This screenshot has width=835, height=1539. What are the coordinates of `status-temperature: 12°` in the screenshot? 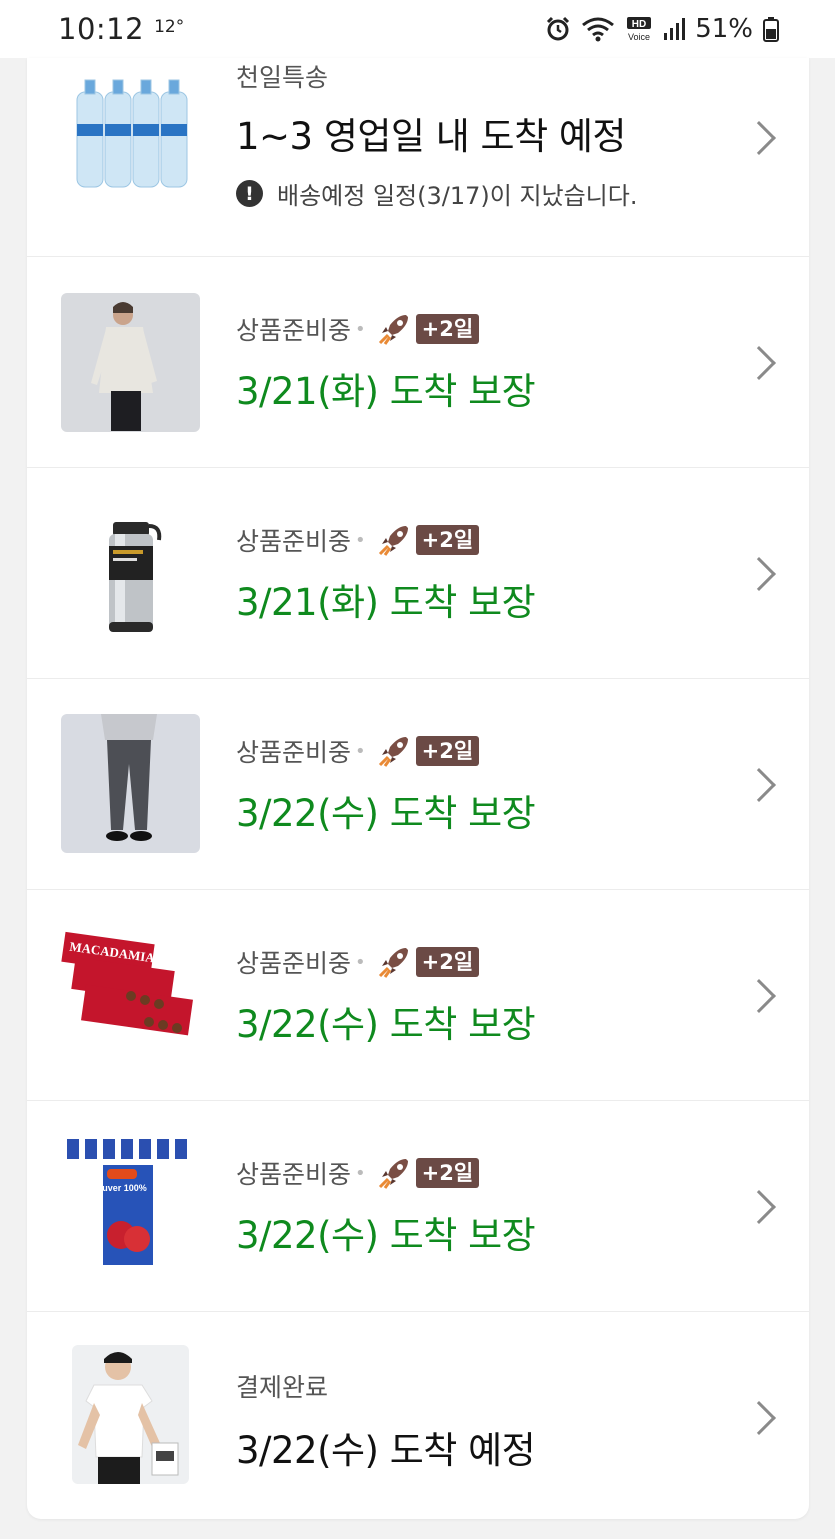 It's located at (169, 27).